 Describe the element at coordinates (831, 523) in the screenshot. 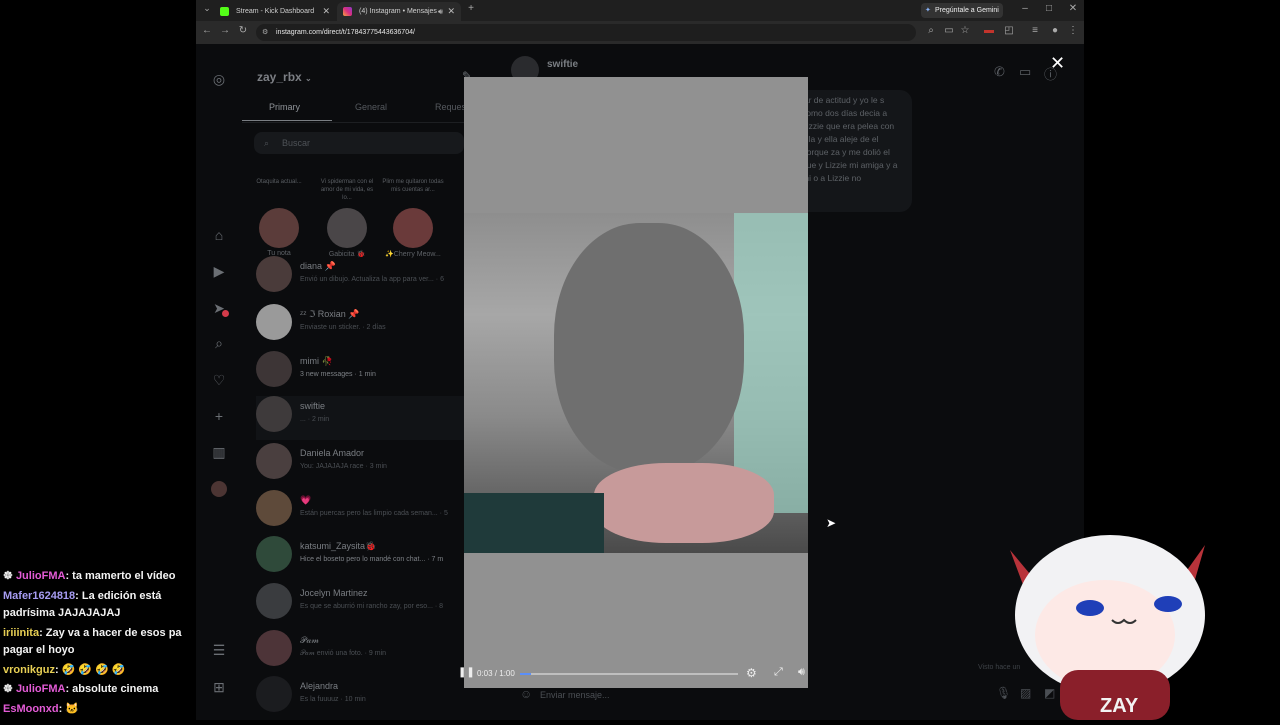

I see `mouse-cursor: ➤` at that location.